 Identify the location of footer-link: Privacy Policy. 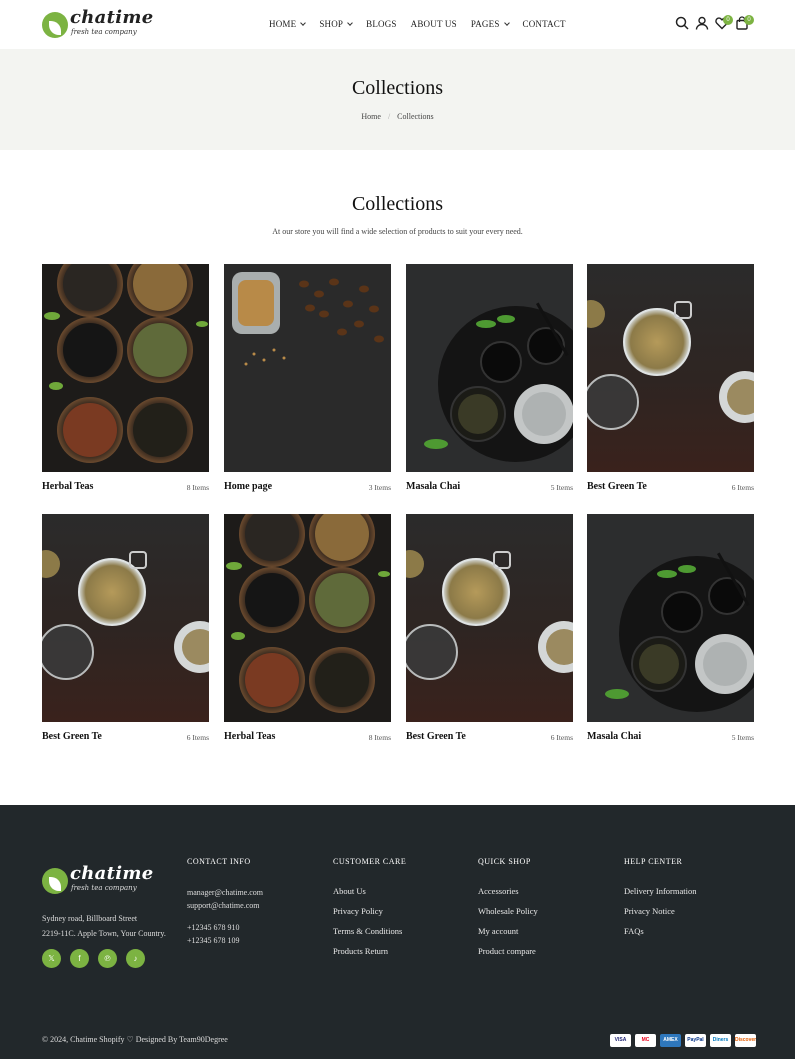
(369, 911).